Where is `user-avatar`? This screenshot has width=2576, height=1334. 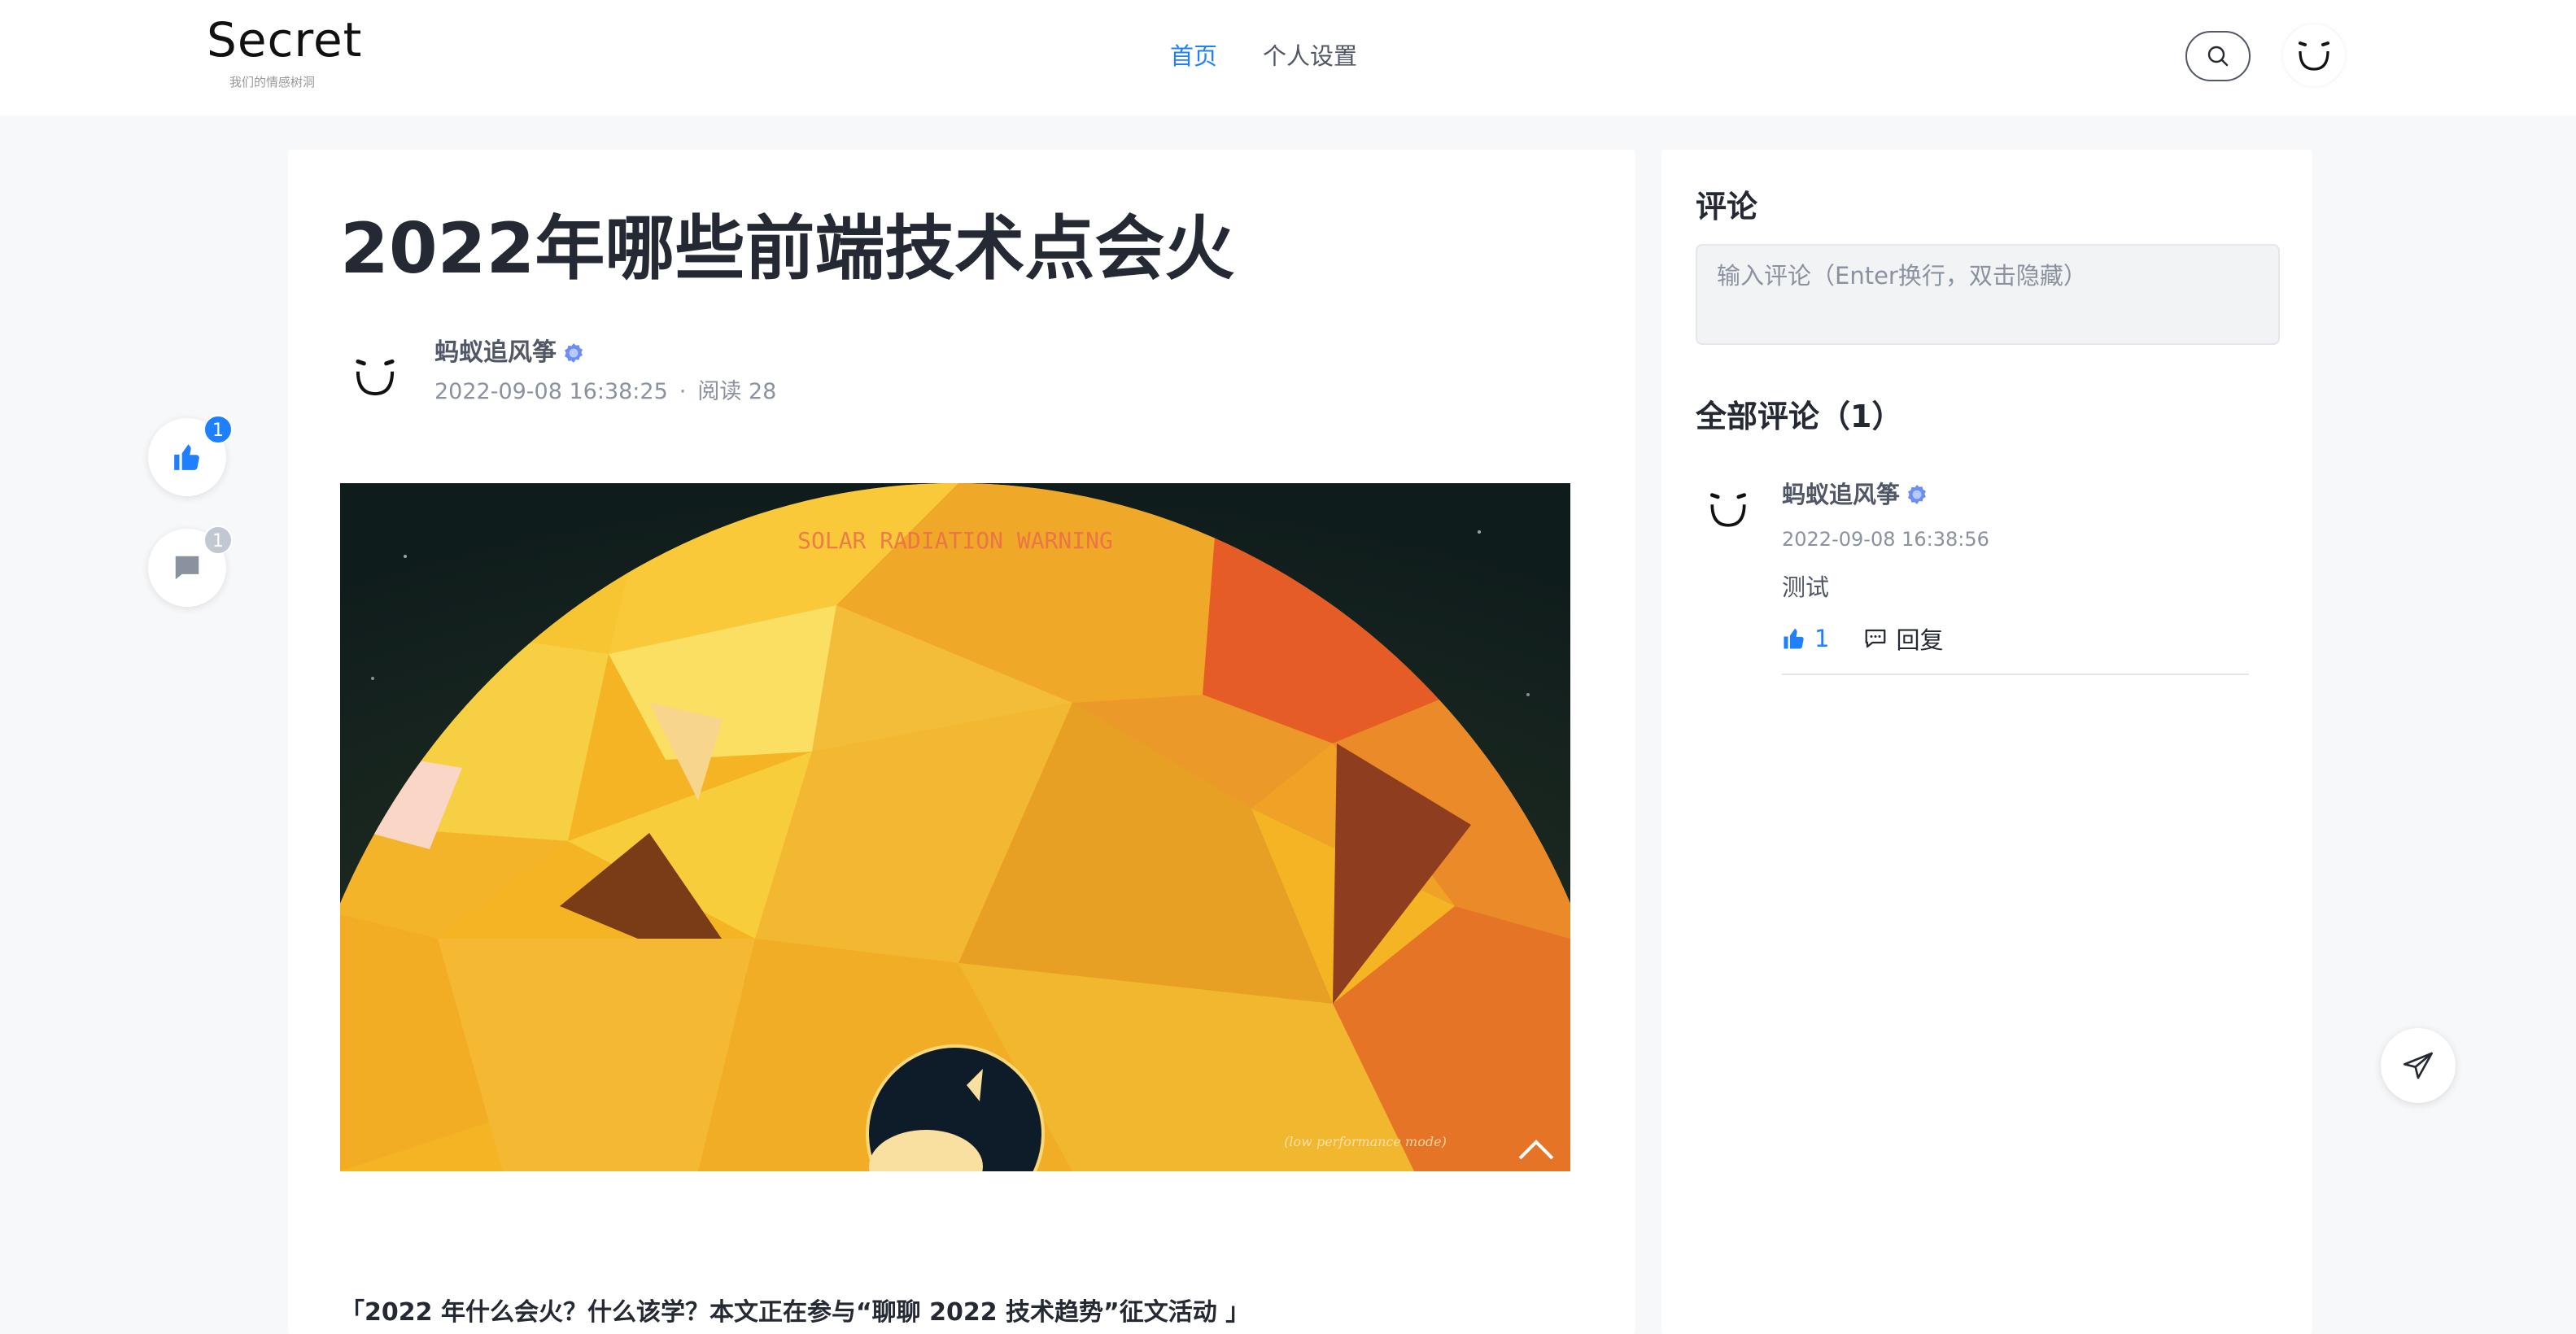 user-avatar is located at coordinates (2314, 55).